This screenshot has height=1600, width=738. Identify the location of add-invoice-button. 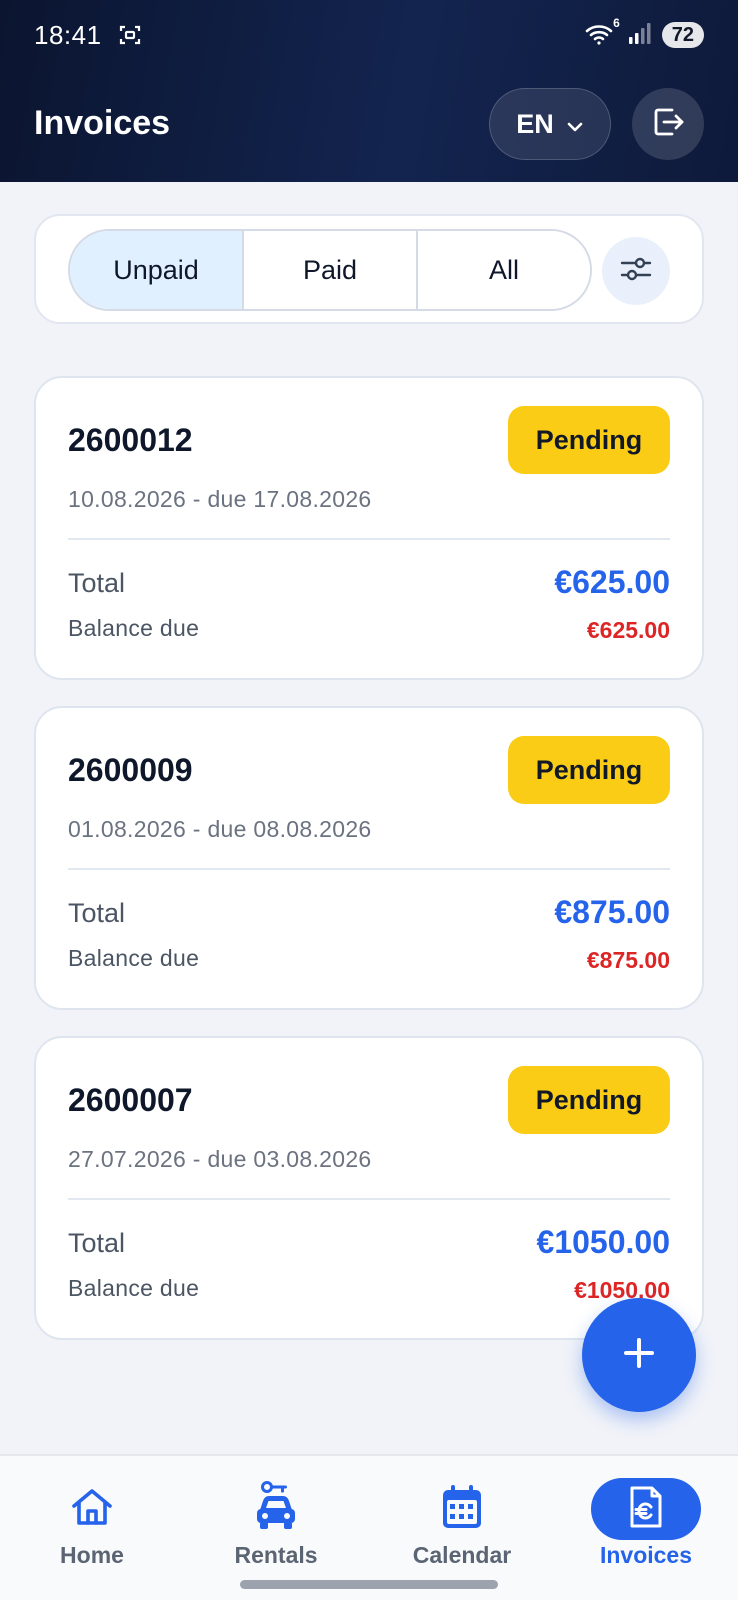
(639, 1355).